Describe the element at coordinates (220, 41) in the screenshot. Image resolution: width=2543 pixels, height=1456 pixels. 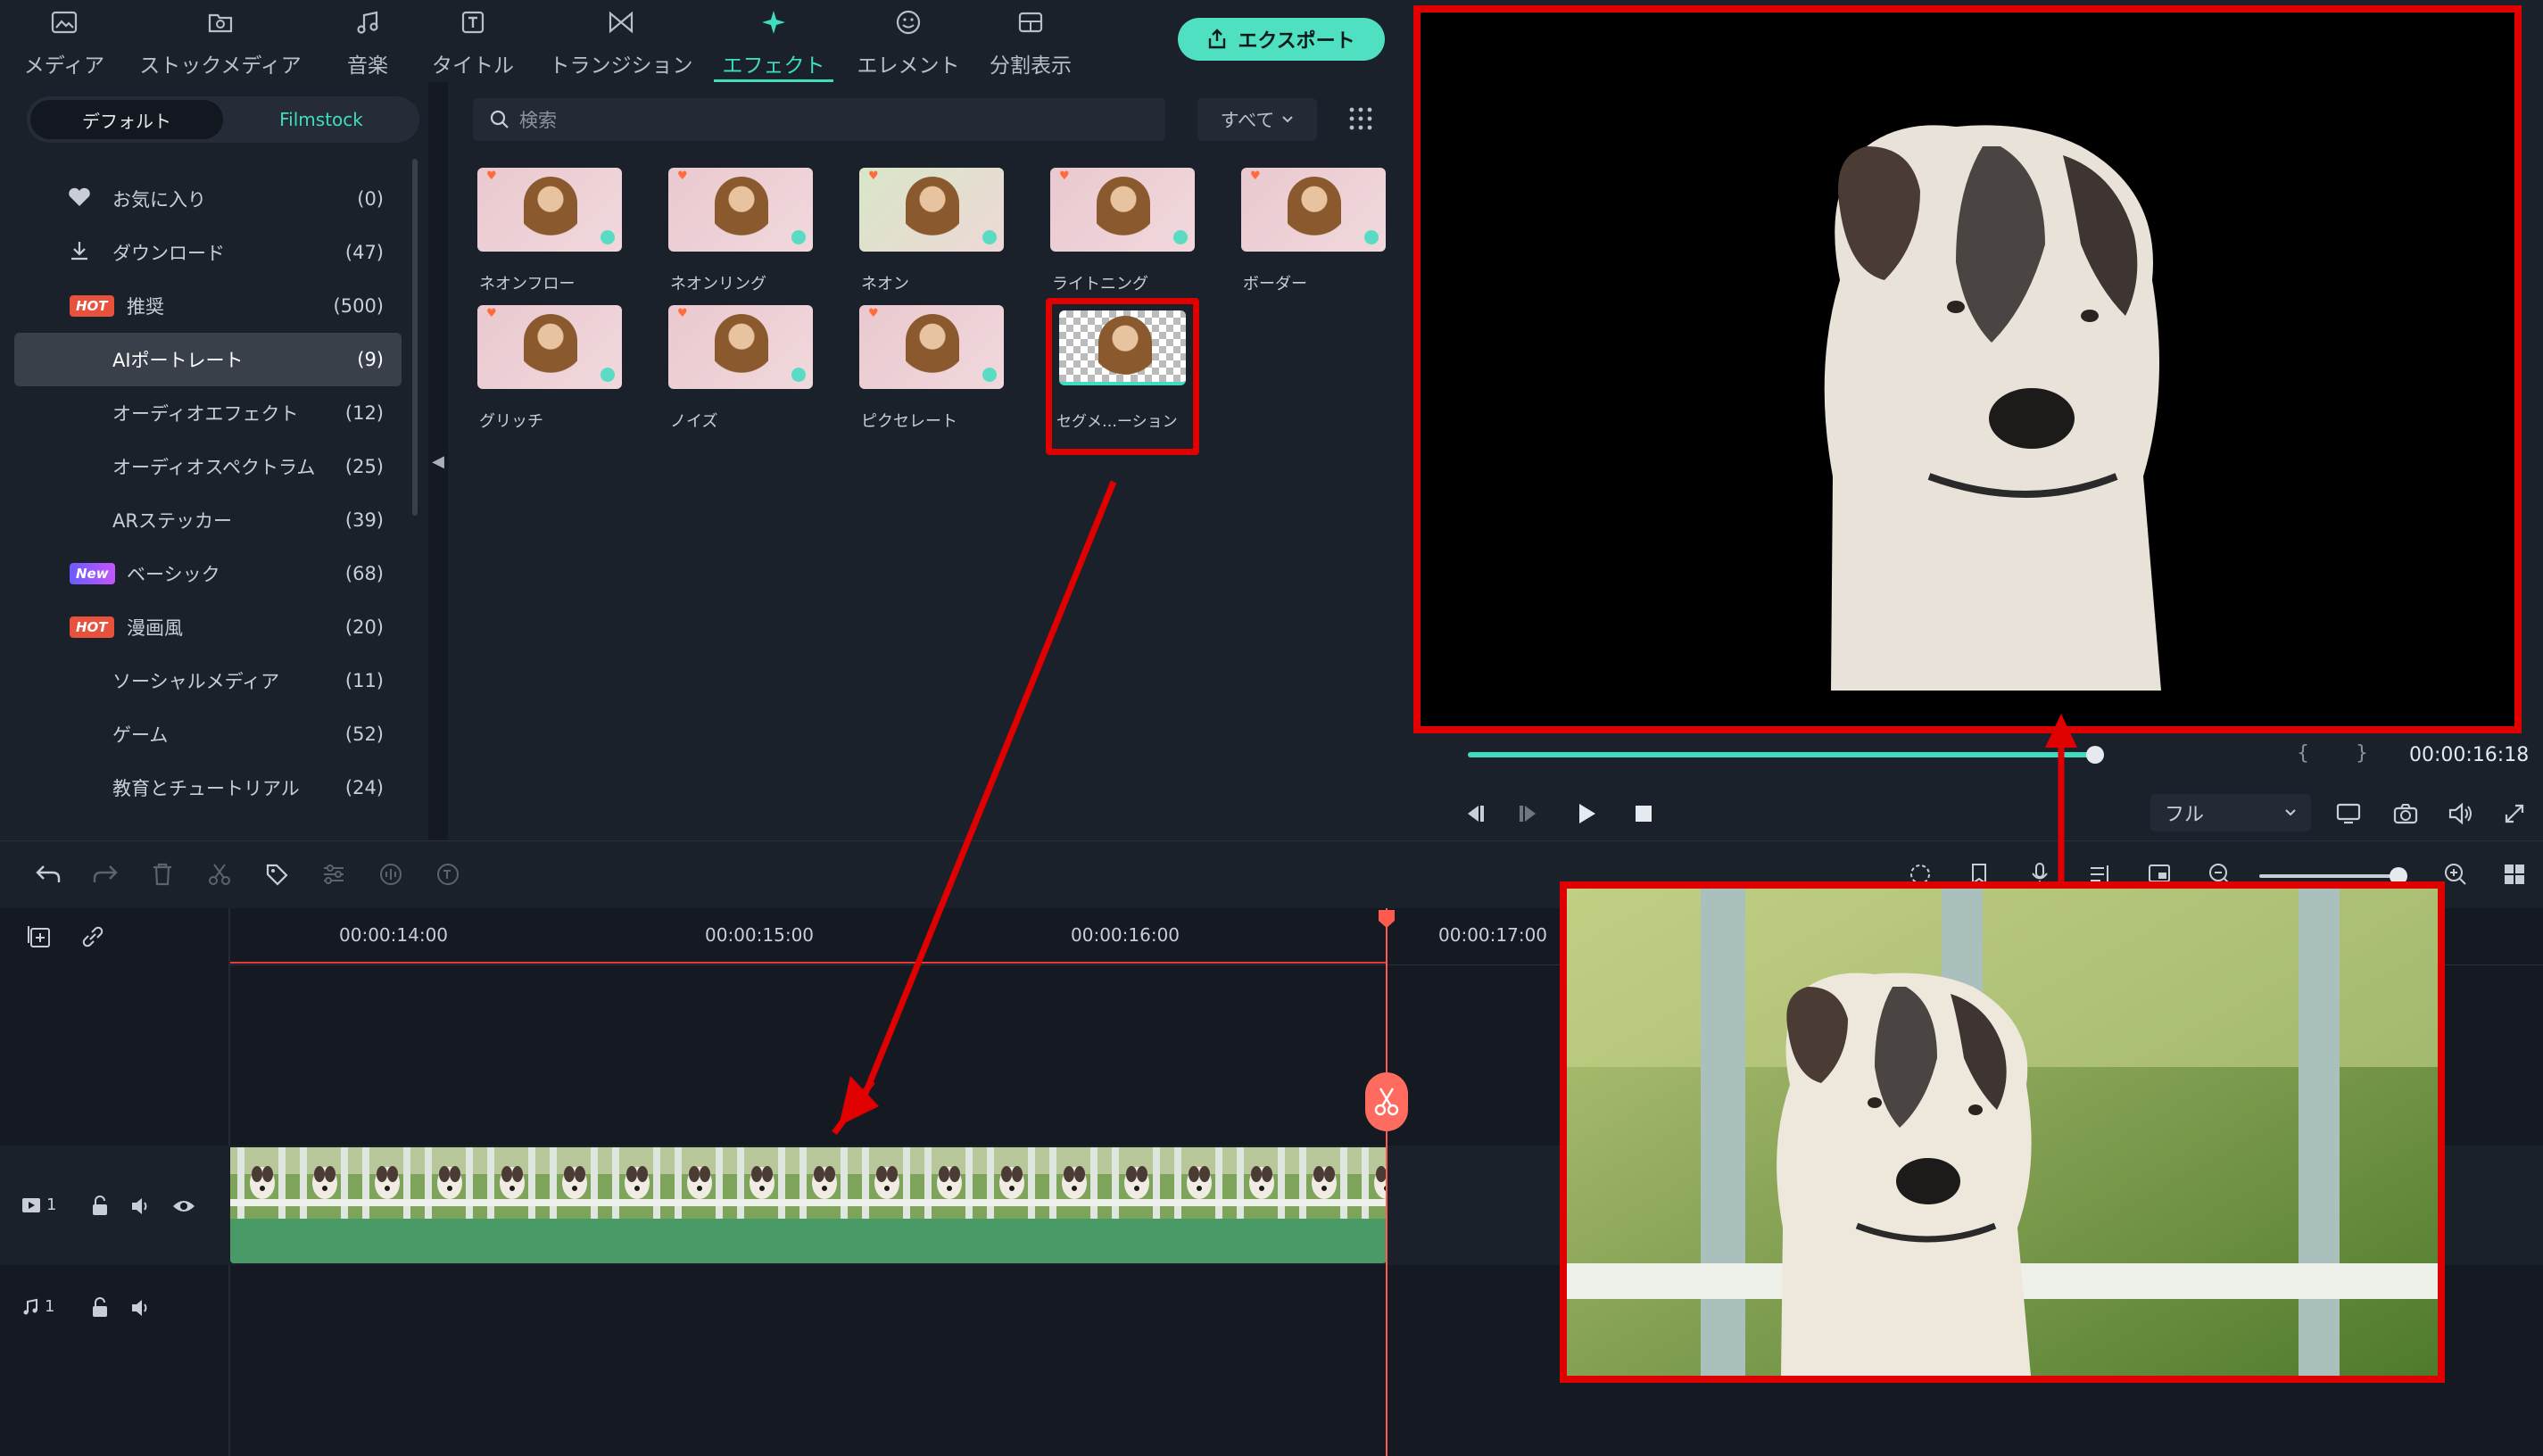
I see `tab-stock-media: ストックメディア` at that location.